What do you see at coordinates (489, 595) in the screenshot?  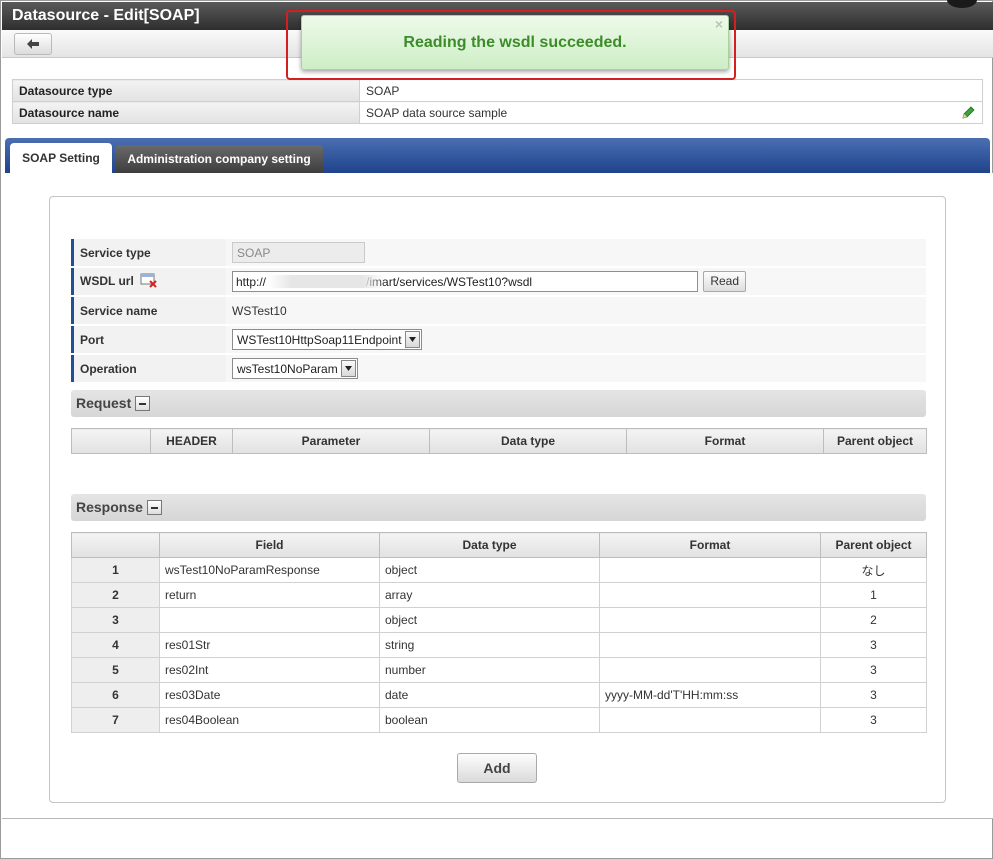 I see `row-data-type: array` at bounding box center [489, 595].